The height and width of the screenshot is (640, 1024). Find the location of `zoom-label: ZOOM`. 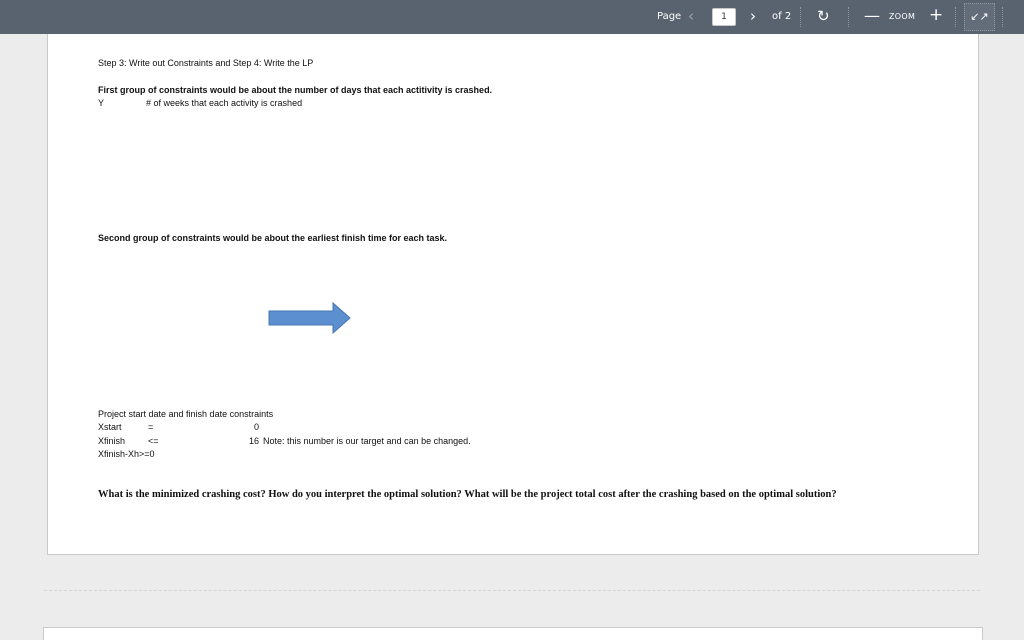

zoom-label: ZOOM is located at coordinates (902, 16).